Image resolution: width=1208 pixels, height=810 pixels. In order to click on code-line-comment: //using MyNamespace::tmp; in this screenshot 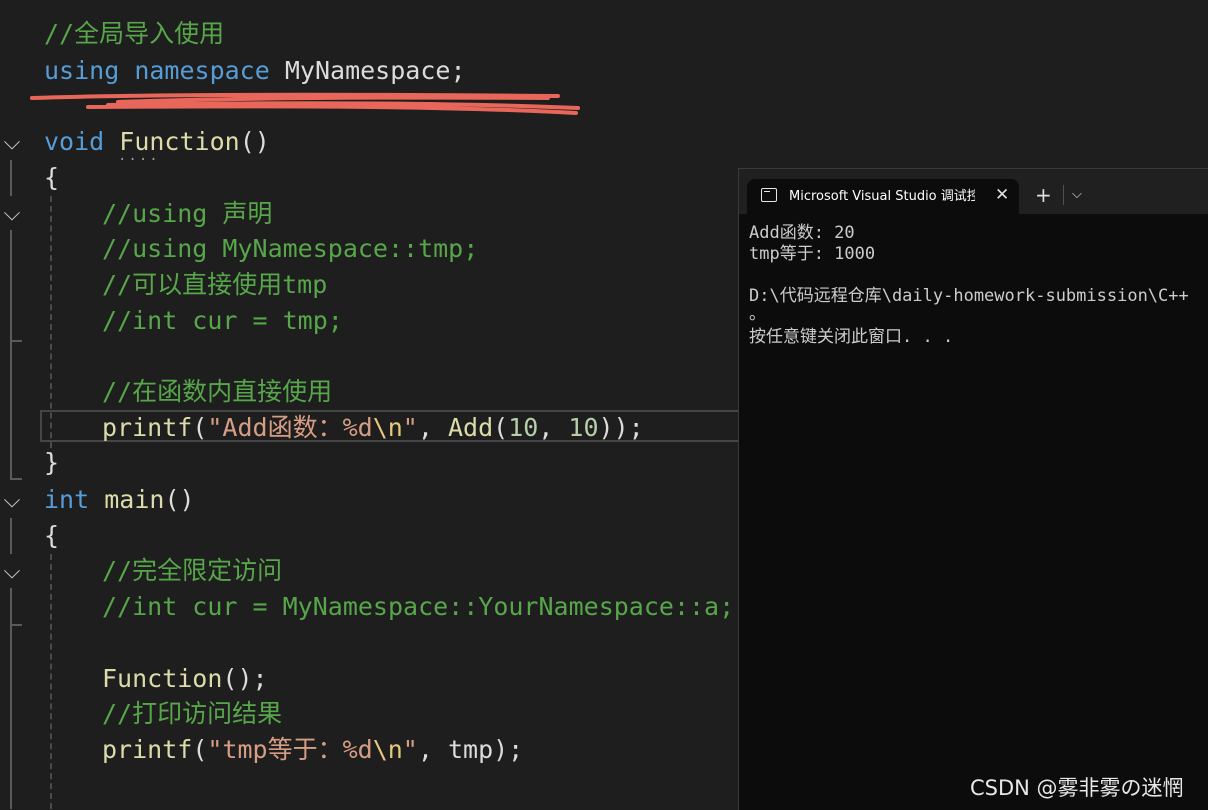, I will do `click(290, 249)`.